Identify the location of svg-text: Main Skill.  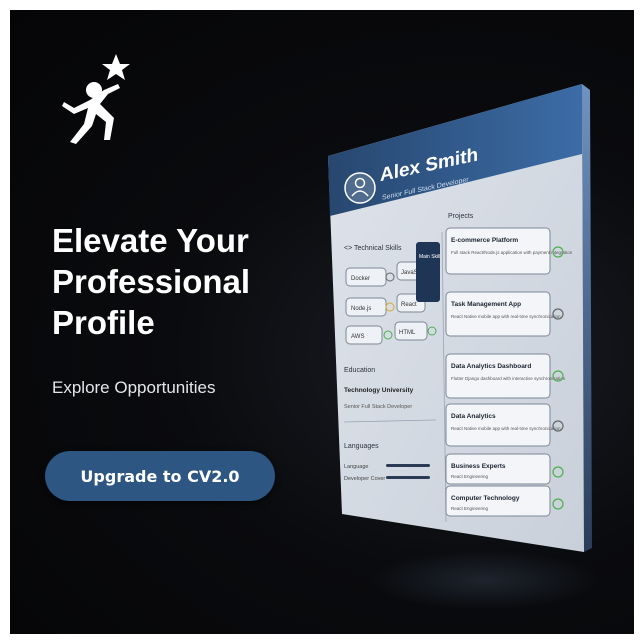
(429, 257).